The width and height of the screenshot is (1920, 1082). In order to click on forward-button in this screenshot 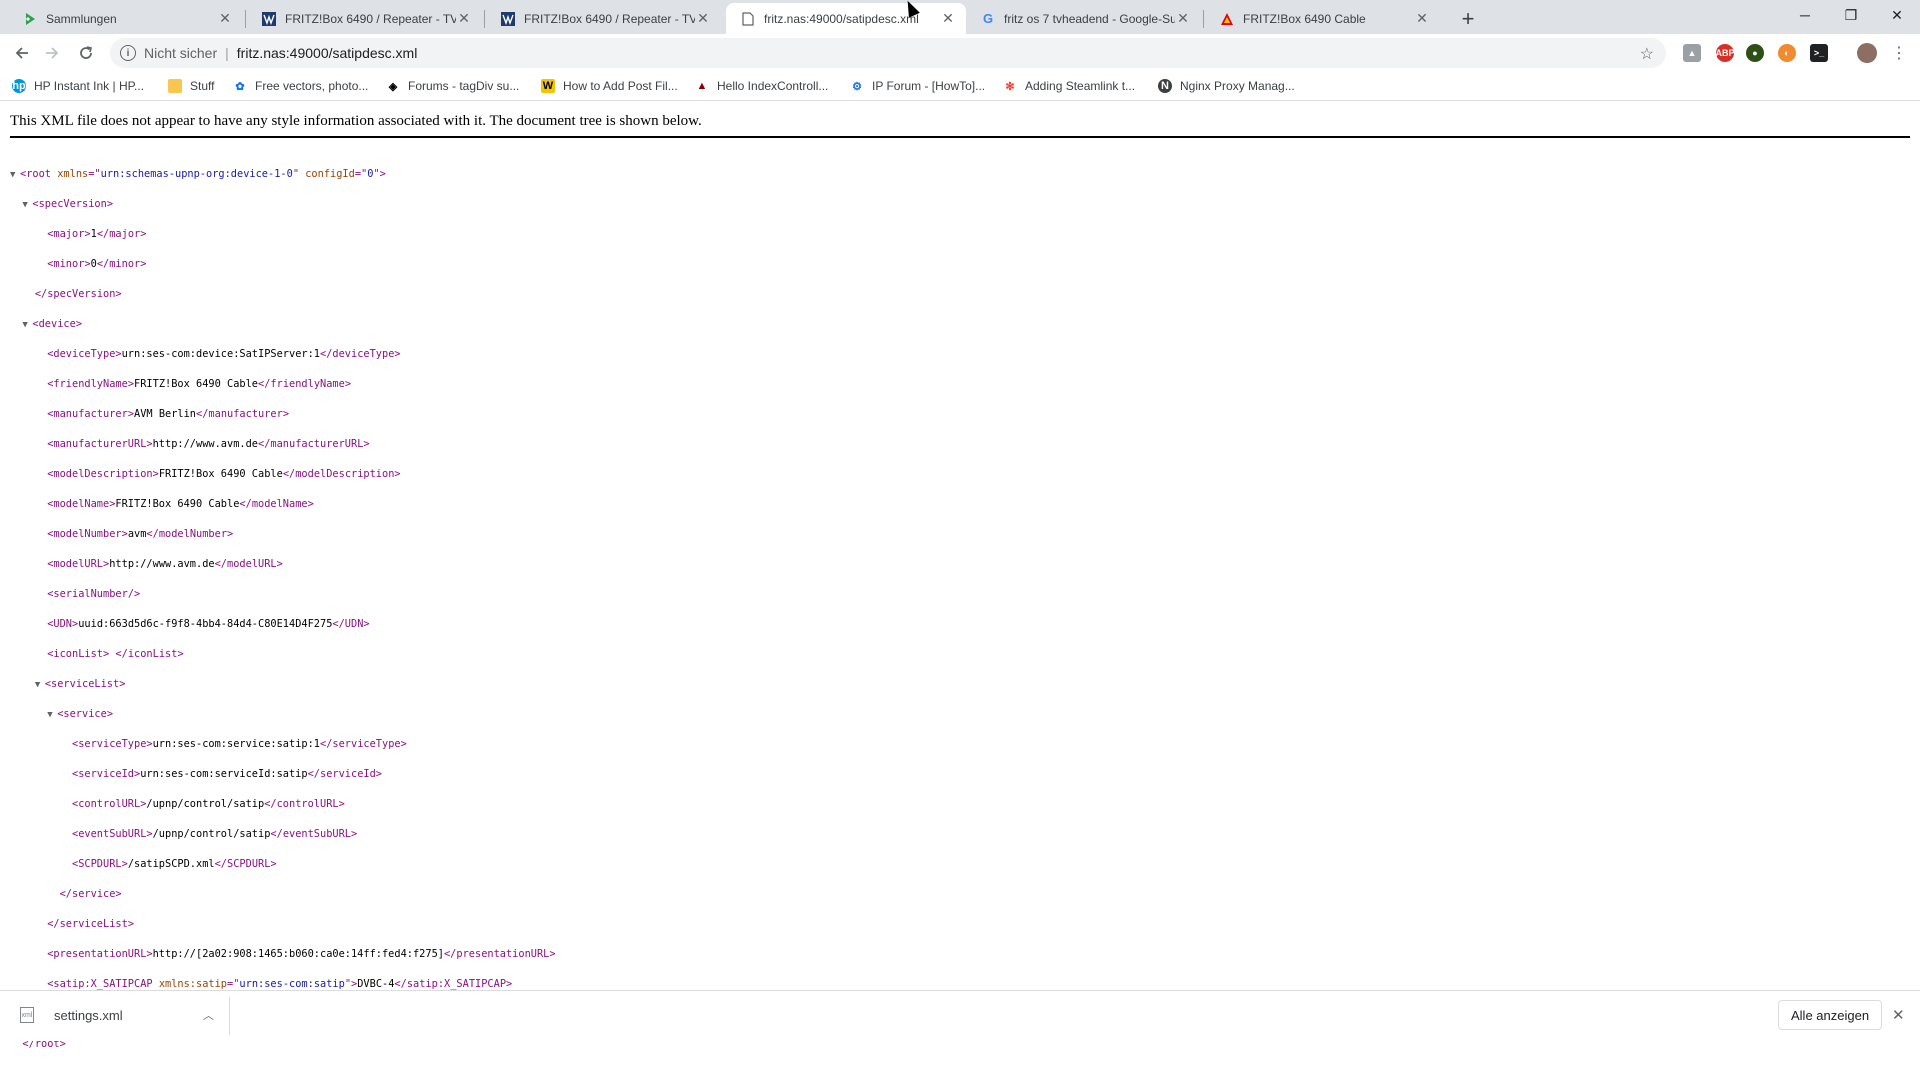, I will do `click(52, 53)`.